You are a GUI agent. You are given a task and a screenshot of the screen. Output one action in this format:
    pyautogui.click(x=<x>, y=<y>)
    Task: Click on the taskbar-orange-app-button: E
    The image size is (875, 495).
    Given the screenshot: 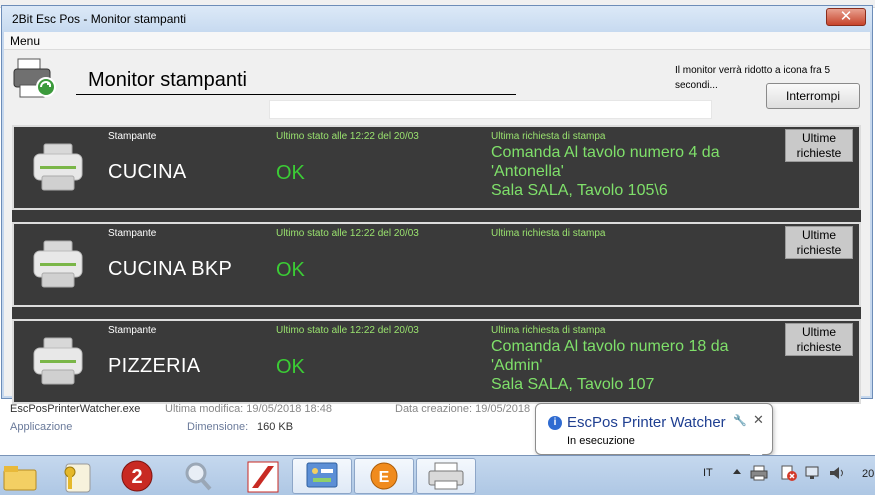 What is the action you would take?
    pyautogui.click(x=384, y=476)
    